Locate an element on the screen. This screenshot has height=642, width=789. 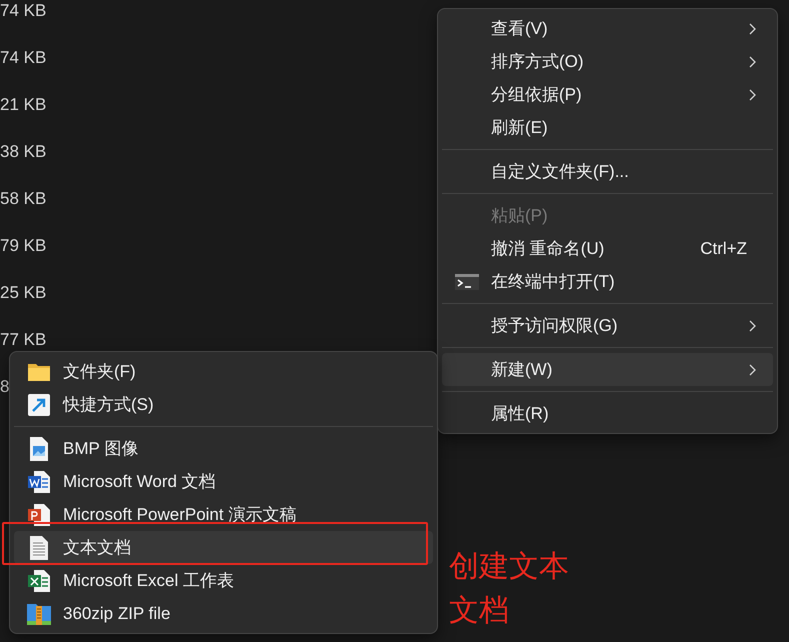
menu-item: 360zip ZIP file is located at coordinates (223, 613).